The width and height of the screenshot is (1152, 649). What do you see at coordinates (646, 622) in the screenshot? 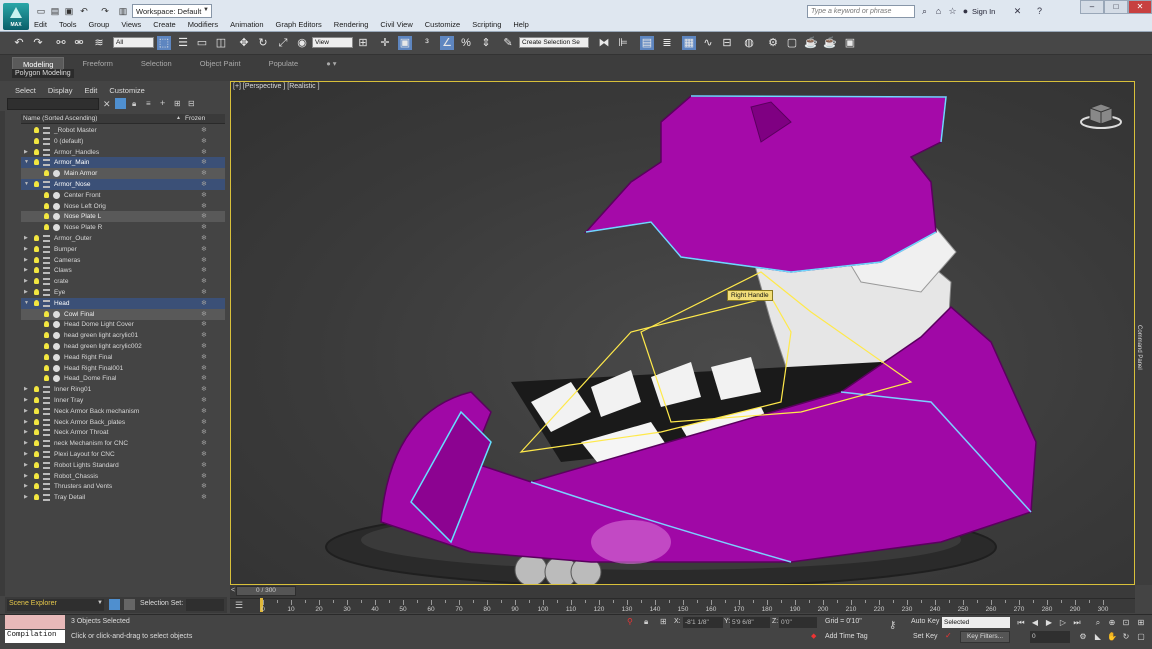
I see `selection-lock-icon: 🔒︎` at bounding box center [646, 622].